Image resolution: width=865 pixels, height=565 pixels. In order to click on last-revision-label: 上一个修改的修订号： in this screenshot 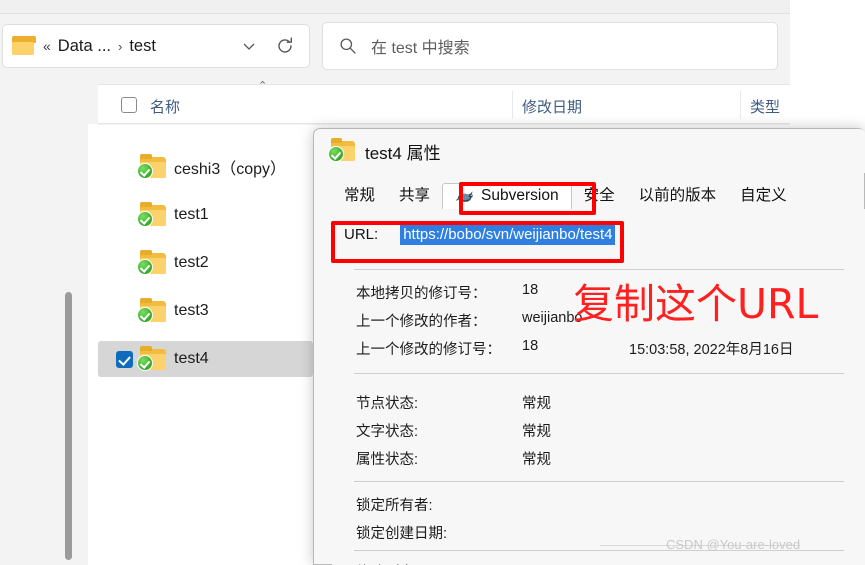, I will do `click(428, 350)`.